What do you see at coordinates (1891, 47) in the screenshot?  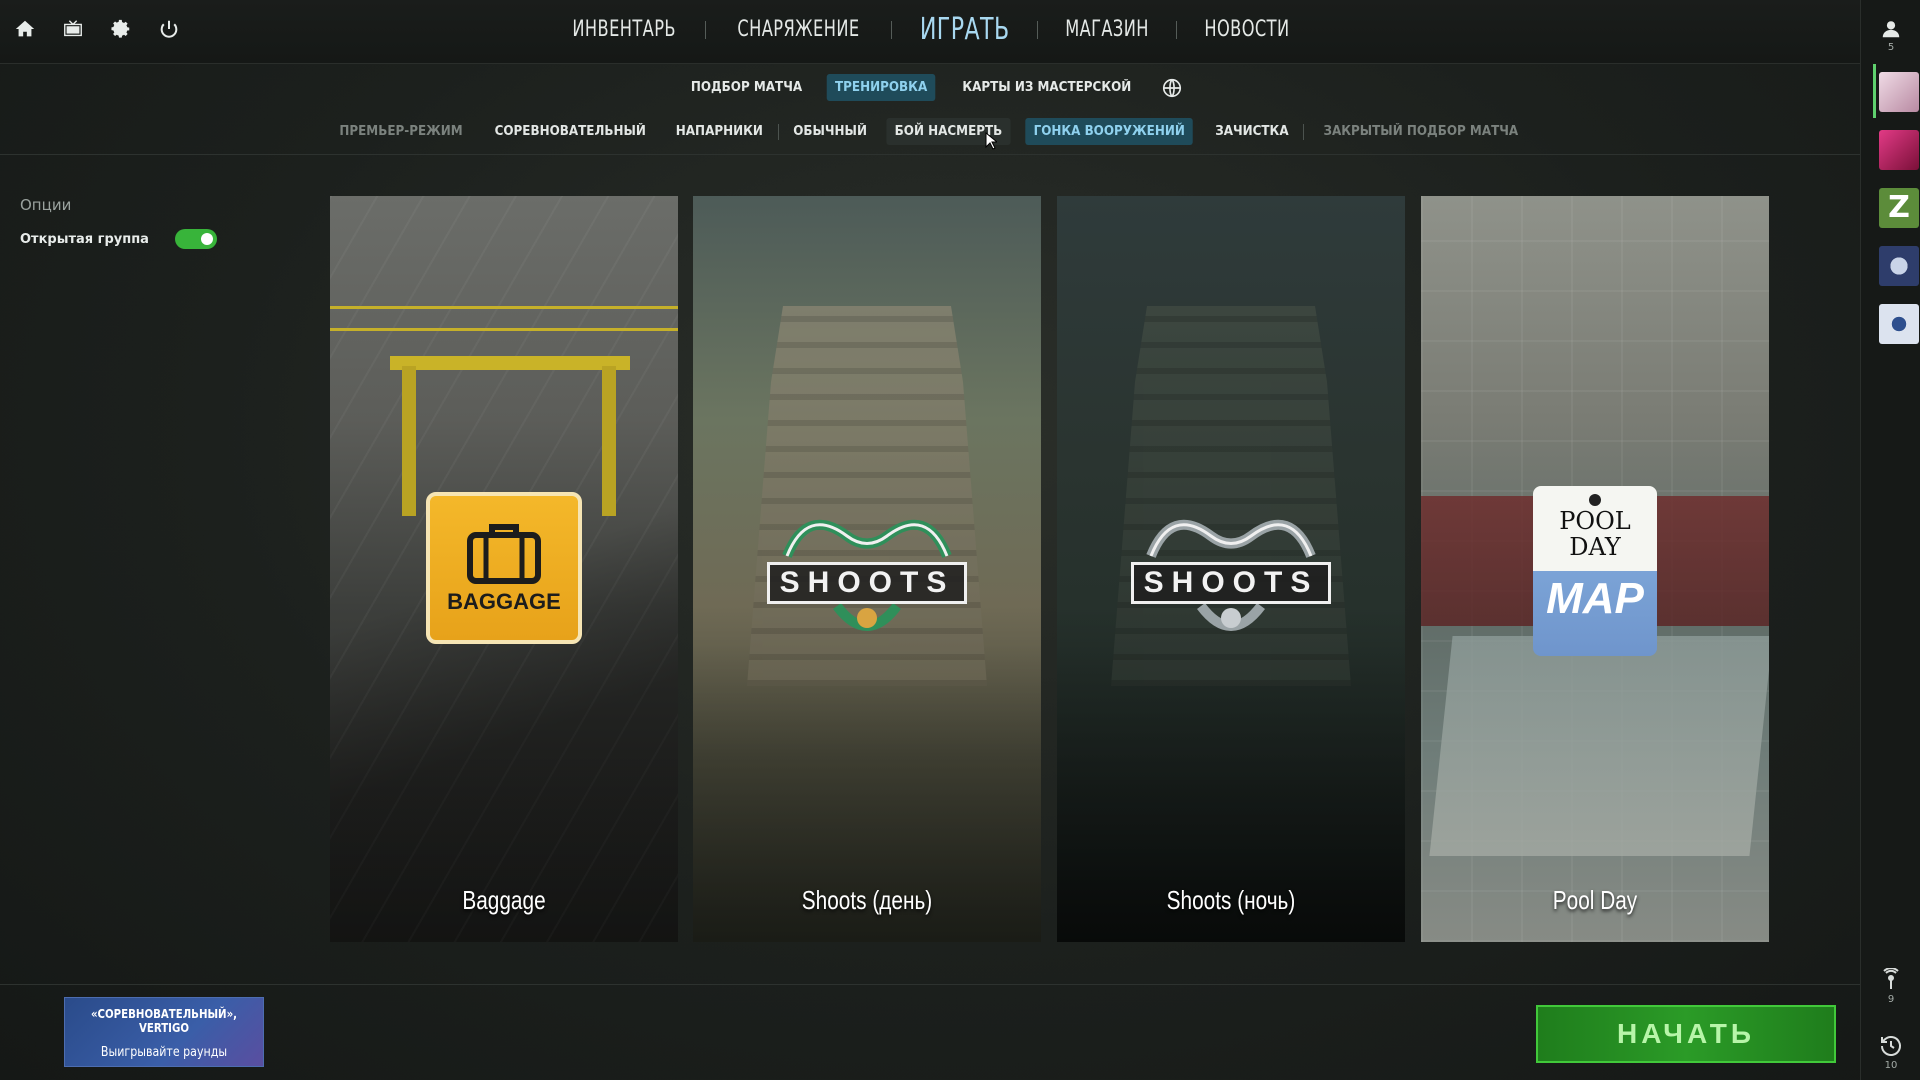 I see `friends-count: 5` at bounding box center [1891, 47].